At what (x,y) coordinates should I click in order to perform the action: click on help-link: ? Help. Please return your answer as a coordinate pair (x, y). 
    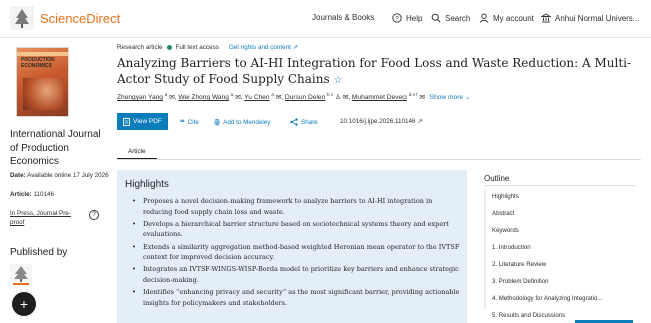
    Looking at the image, I should click on (407, 18).